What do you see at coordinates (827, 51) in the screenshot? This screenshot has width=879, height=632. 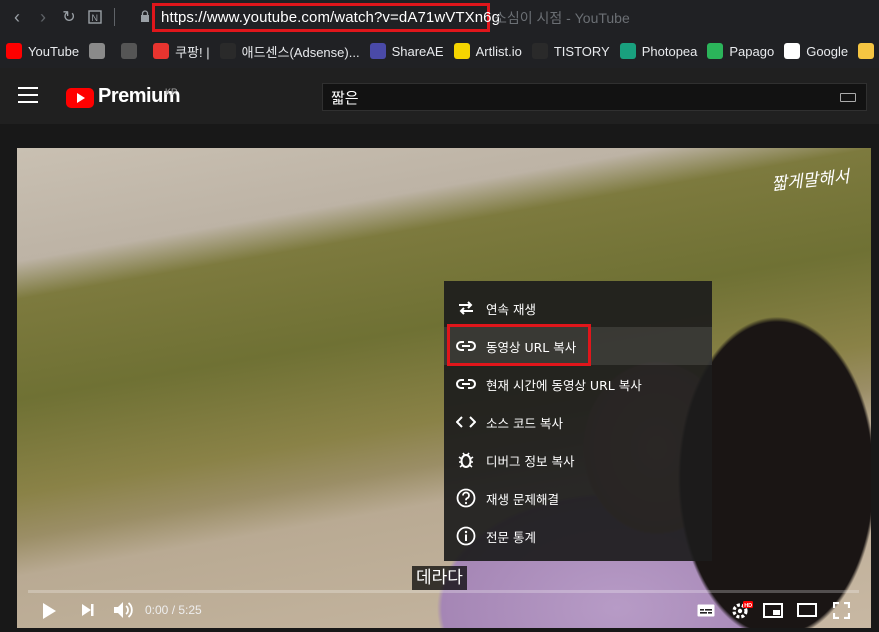 I see `bookmark-label: Google` at bounding box center [827, 51].